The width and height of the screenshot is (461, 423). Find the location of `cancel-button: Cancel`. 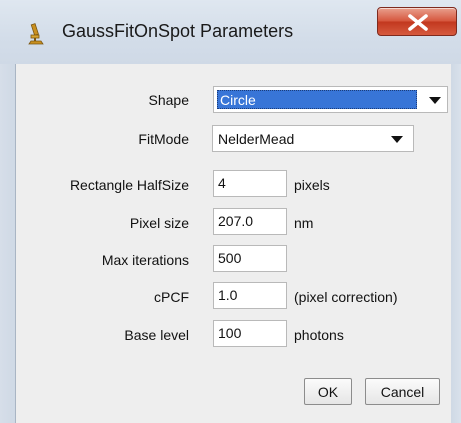

cancel-button: Cancel is located at coordinates (402, 391).